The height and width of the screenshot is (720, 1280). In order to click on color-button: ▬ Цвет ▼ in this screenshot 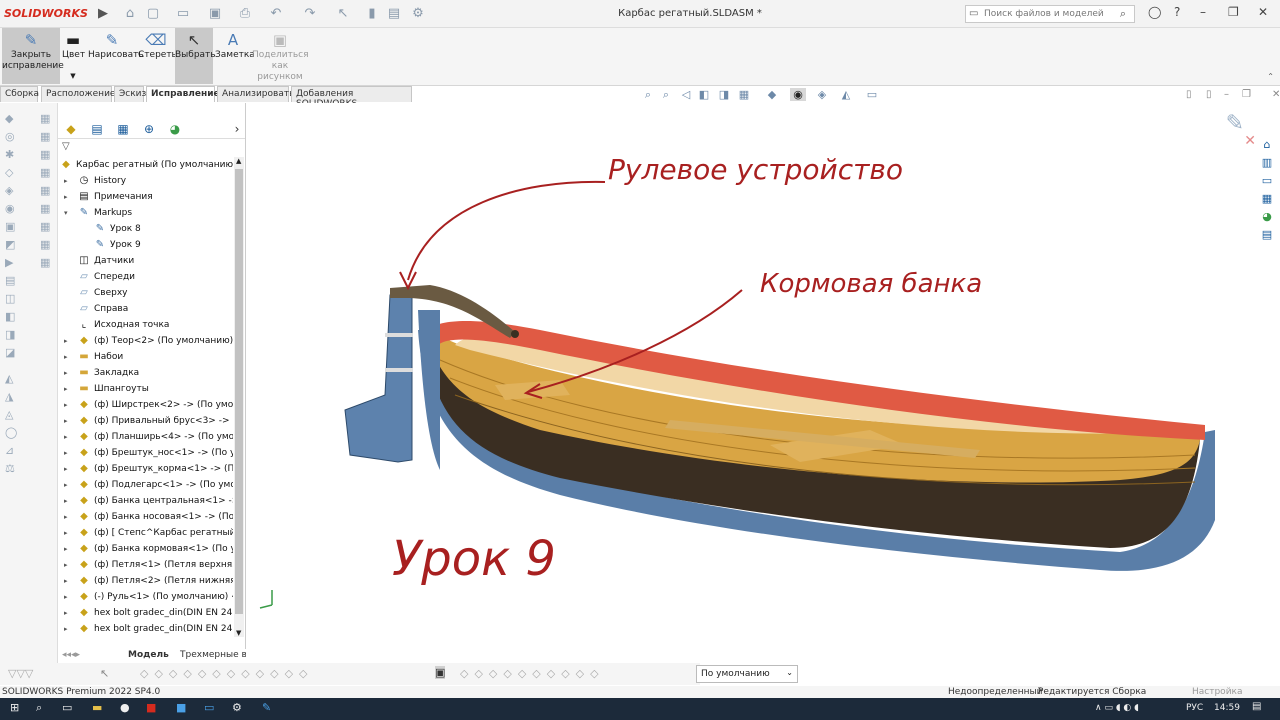, I will do `click(73, 56)`.